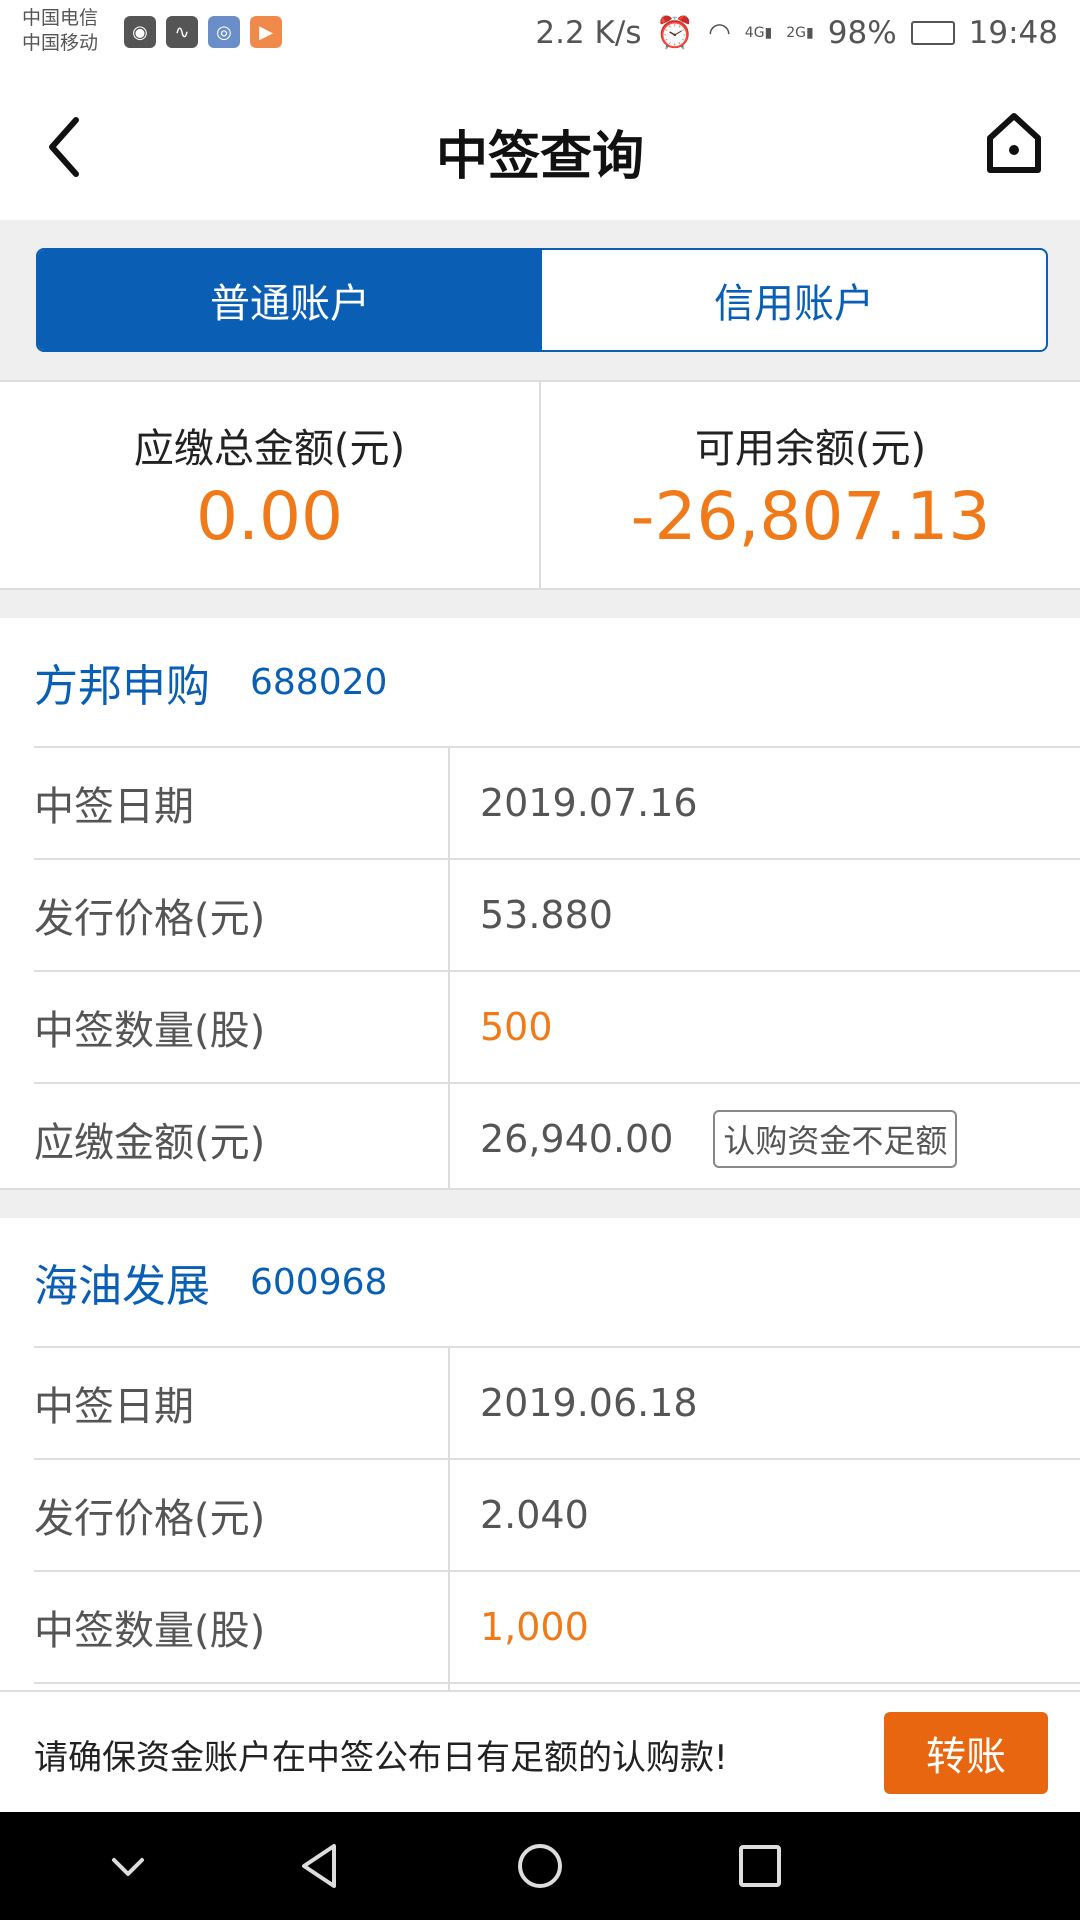  What do you see at coordinates (800, 32) in the screenshot?
I see `signal-2g-icon: 2G▮` at bounding box center [800, 32].